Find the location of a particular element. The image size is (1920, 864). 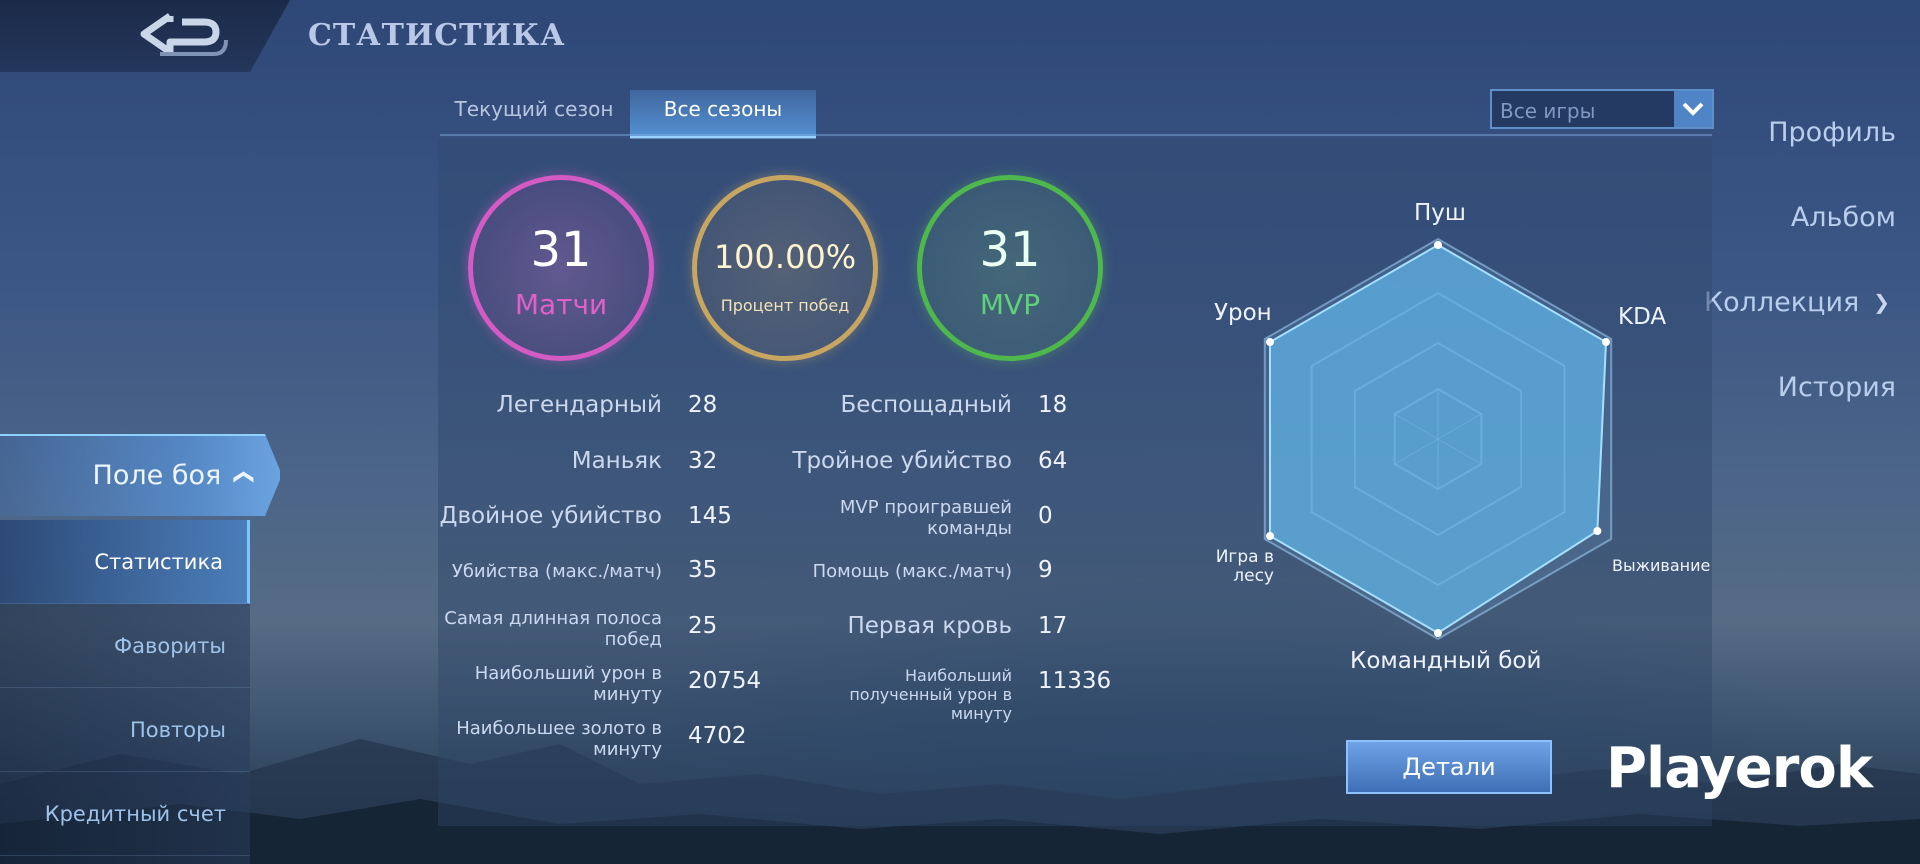

games-filter-select: Все игры is located at coordinates (1602, 109).